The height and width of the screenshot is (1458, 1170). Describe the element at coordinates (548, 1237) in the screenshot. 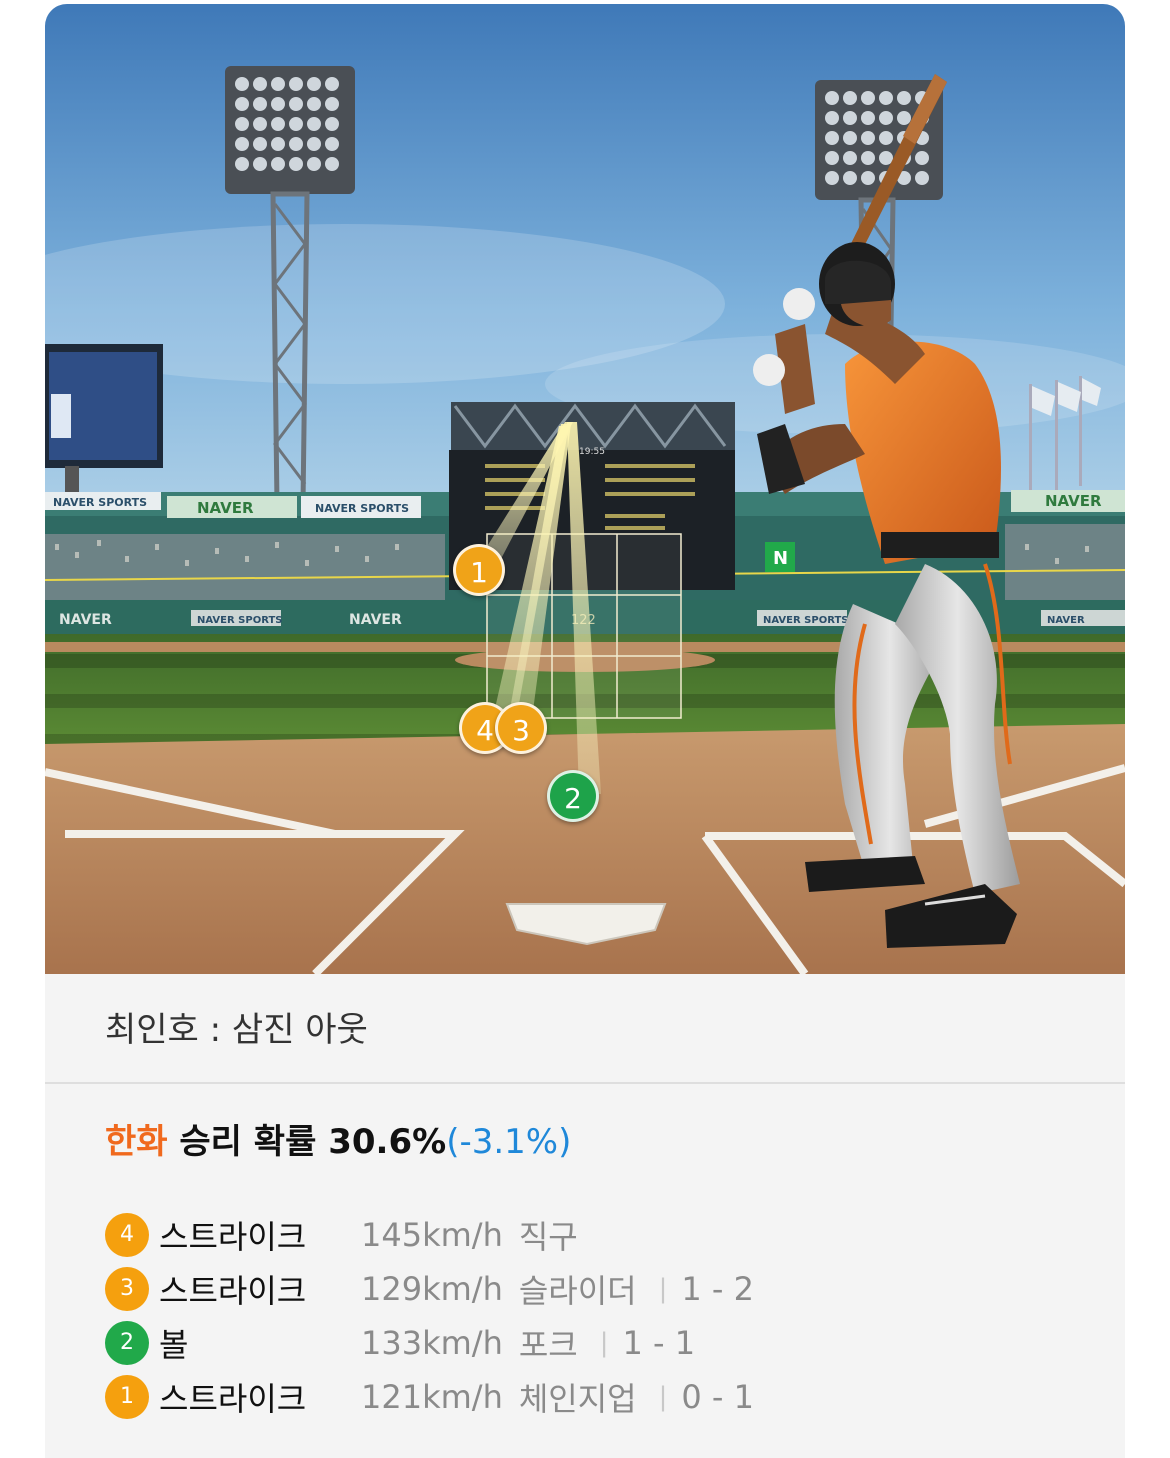

I see `pitch-type: 직구` at that location.